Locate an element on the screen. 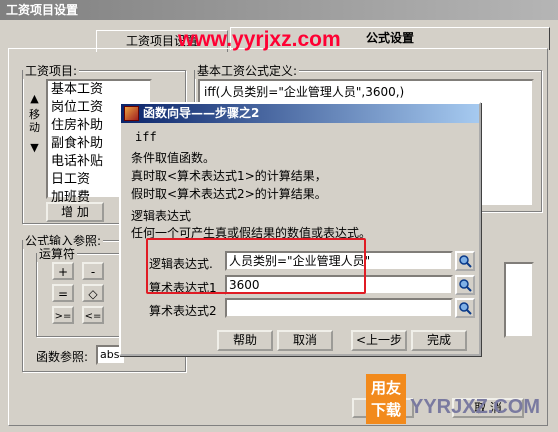 This screenshot has width=558, height=432. move-label: 移动 is located at coordinates (34, 121).